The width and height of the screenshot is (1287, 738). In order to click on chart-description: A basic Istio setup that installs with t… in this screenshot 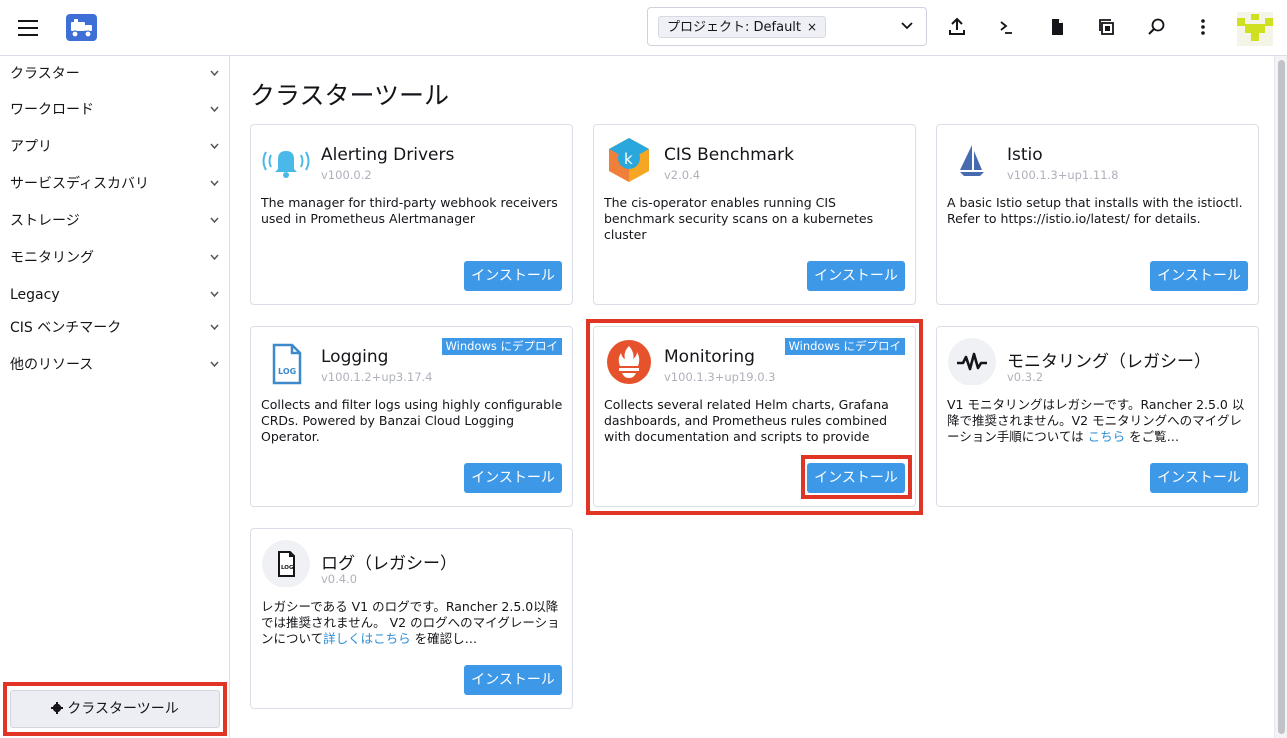, I will do `click(1095, 210)`.